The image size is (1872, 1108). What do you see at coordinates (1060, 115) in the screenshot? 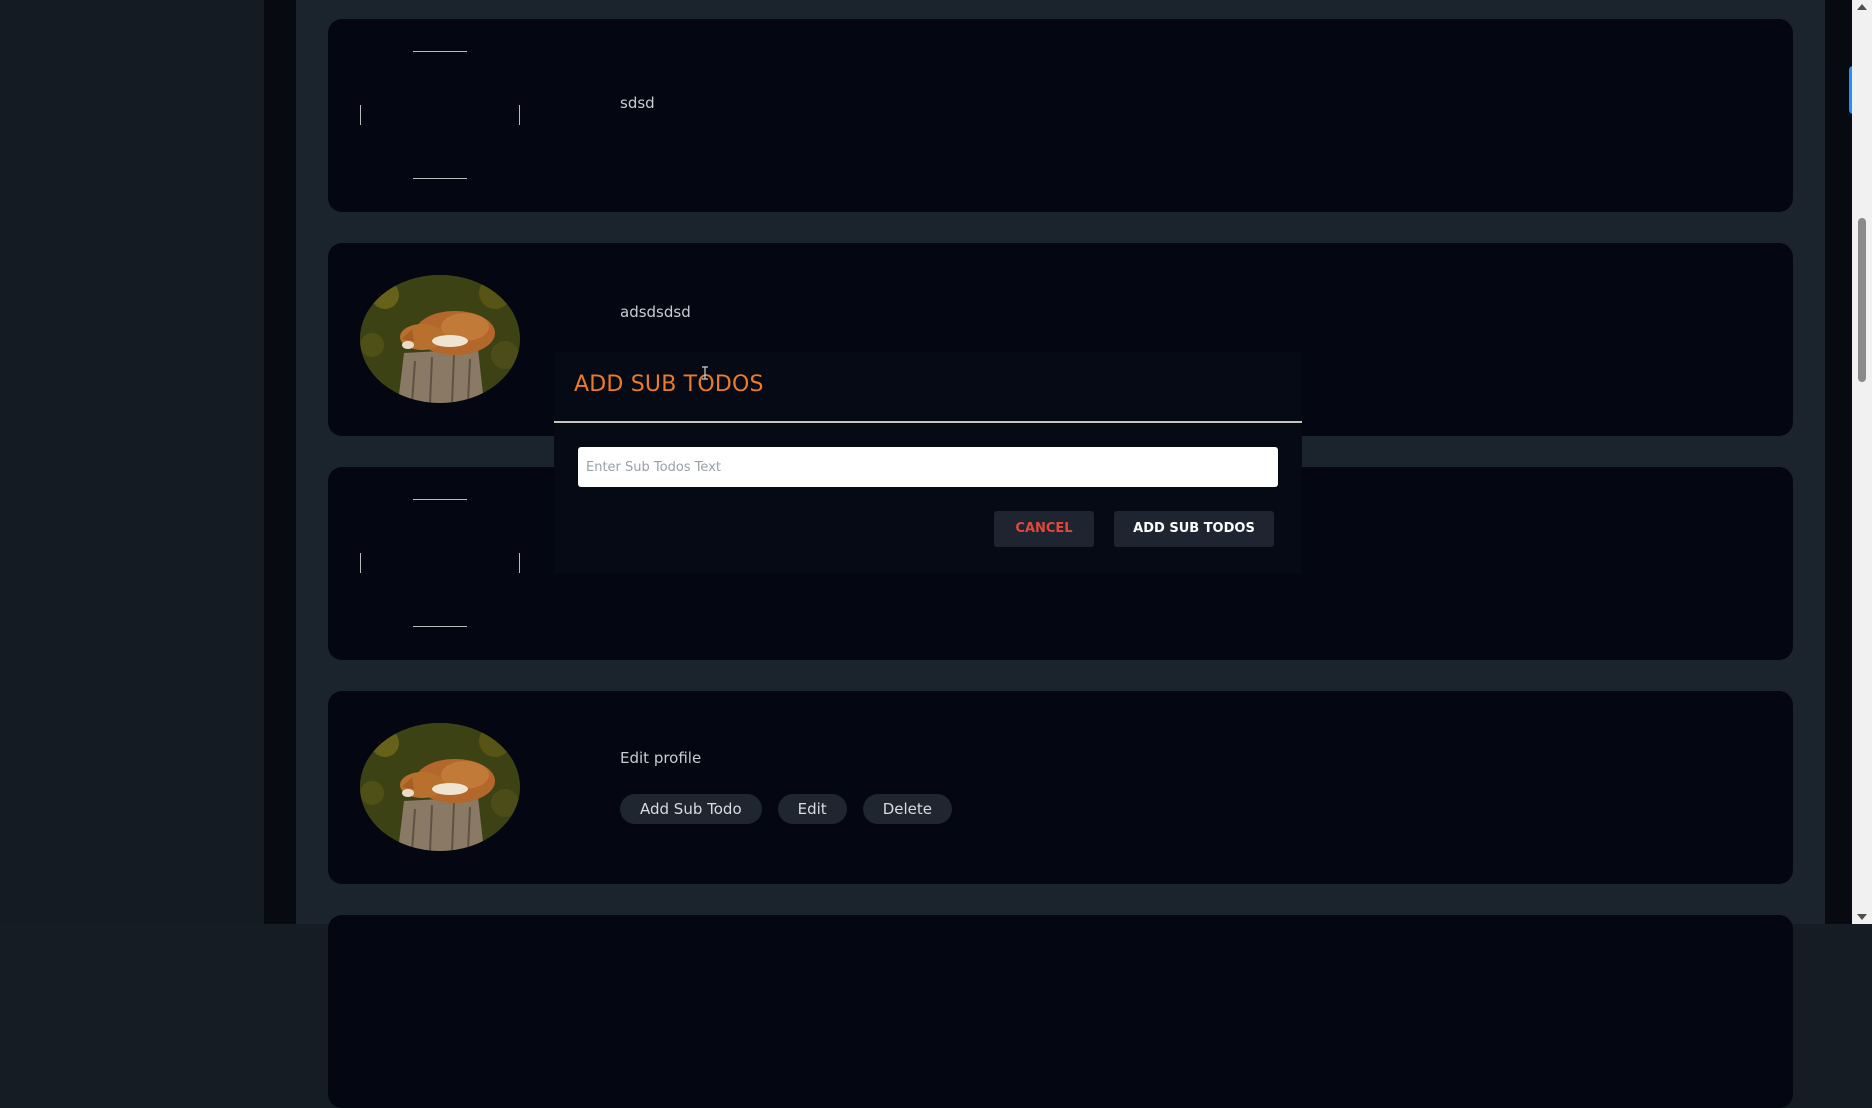
I see `todo-card: sdsd` at bounding box center [1060, 115].